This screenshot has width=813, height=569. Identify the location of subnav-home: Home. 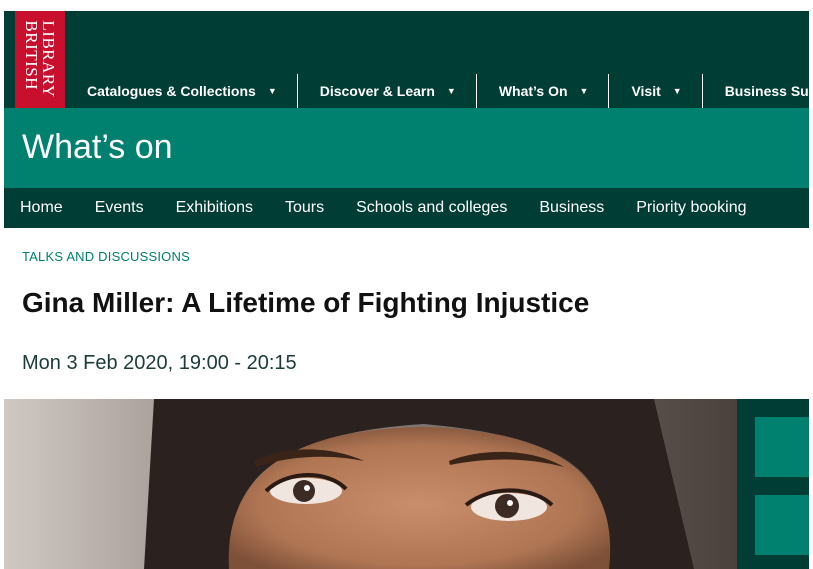
(41, 208).